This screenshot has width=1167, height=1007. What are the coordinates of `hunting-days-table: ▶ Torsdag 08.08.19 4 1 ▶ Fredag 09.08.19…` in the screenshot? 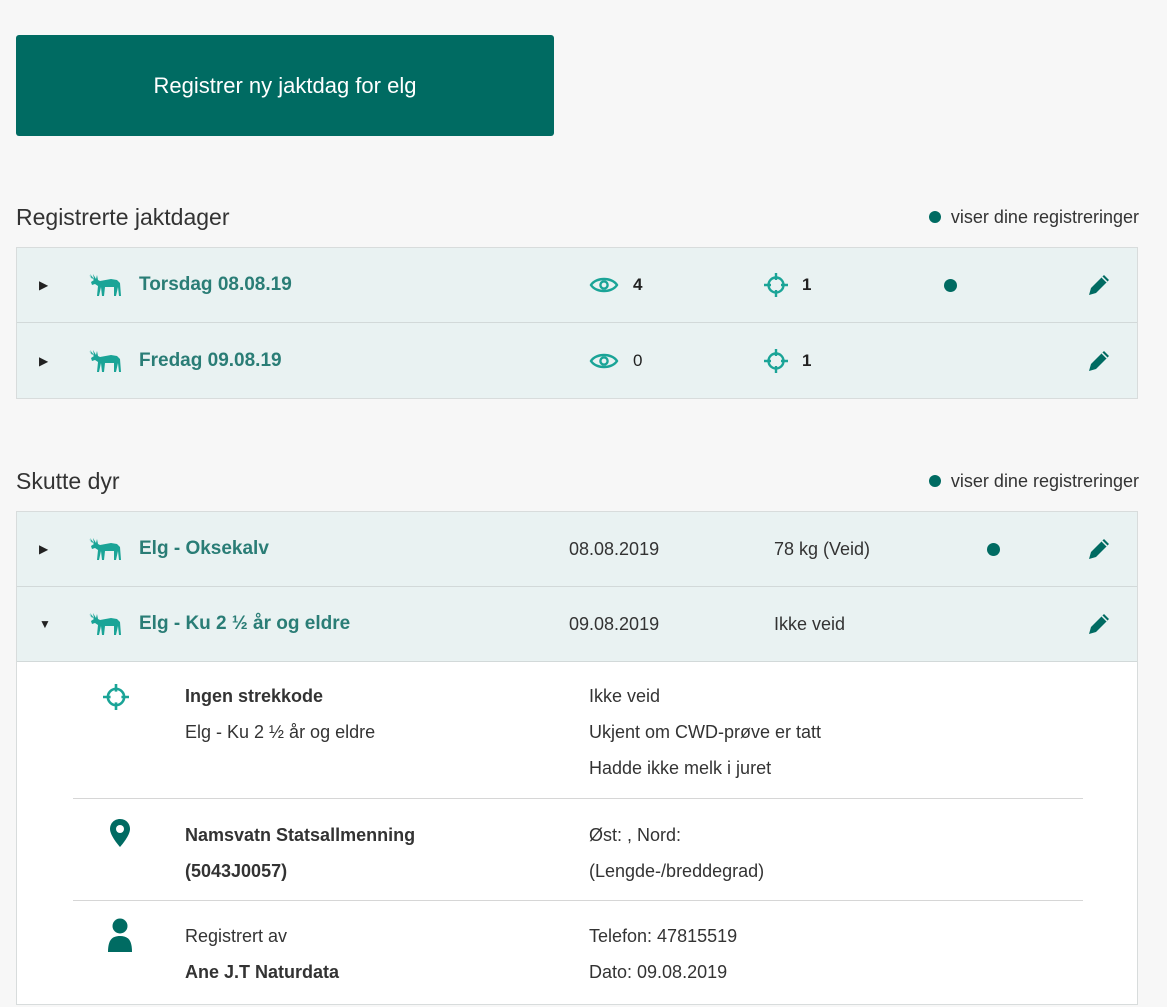 It's located at (577, 323).